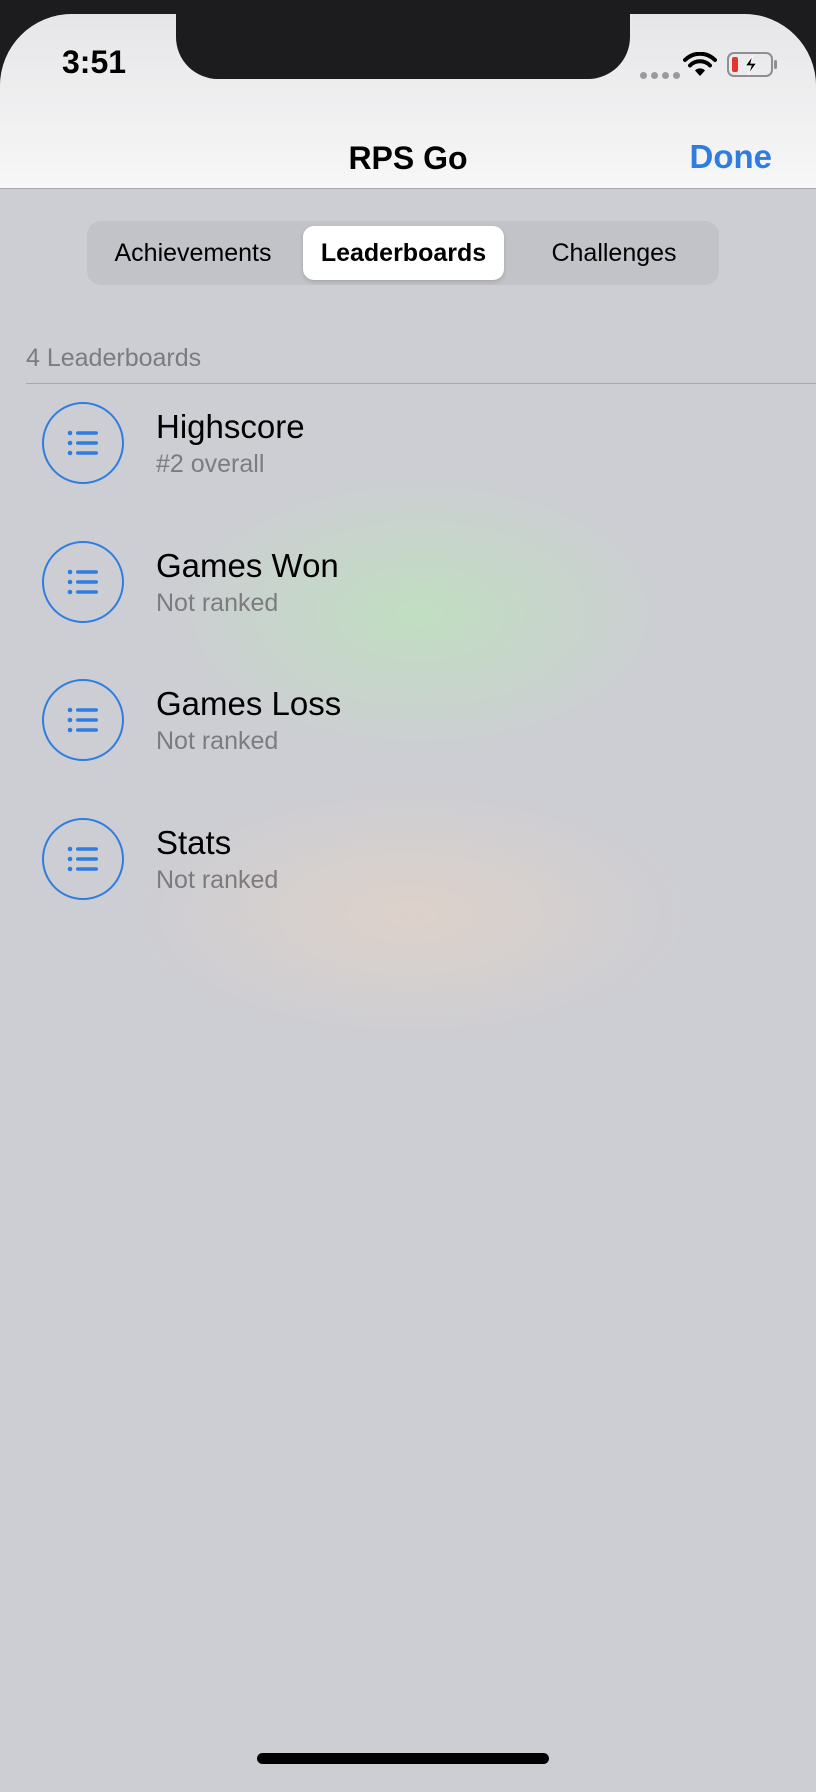  Describe the element at coordinates (403, 46) in the screenshot. I see `device-notch` at that location.